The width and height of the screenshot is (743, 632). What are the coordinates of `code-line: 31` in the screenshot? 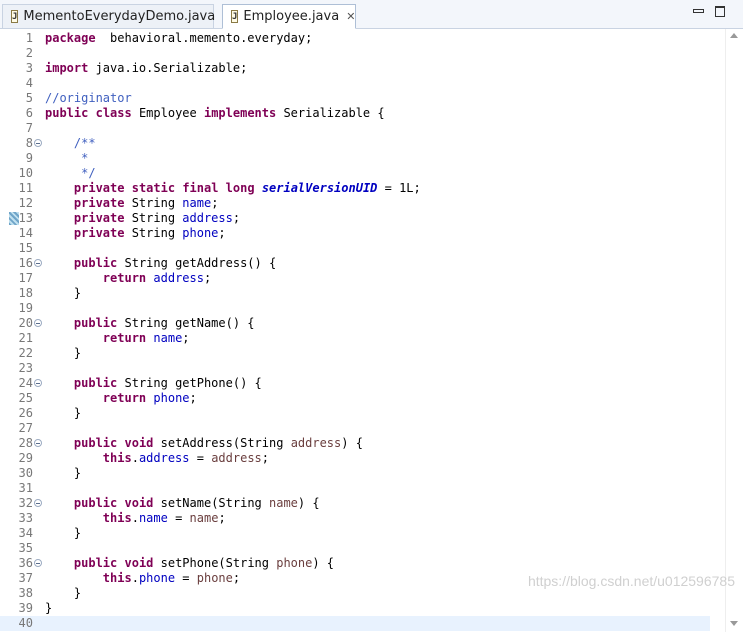 It's located at (355, 488).